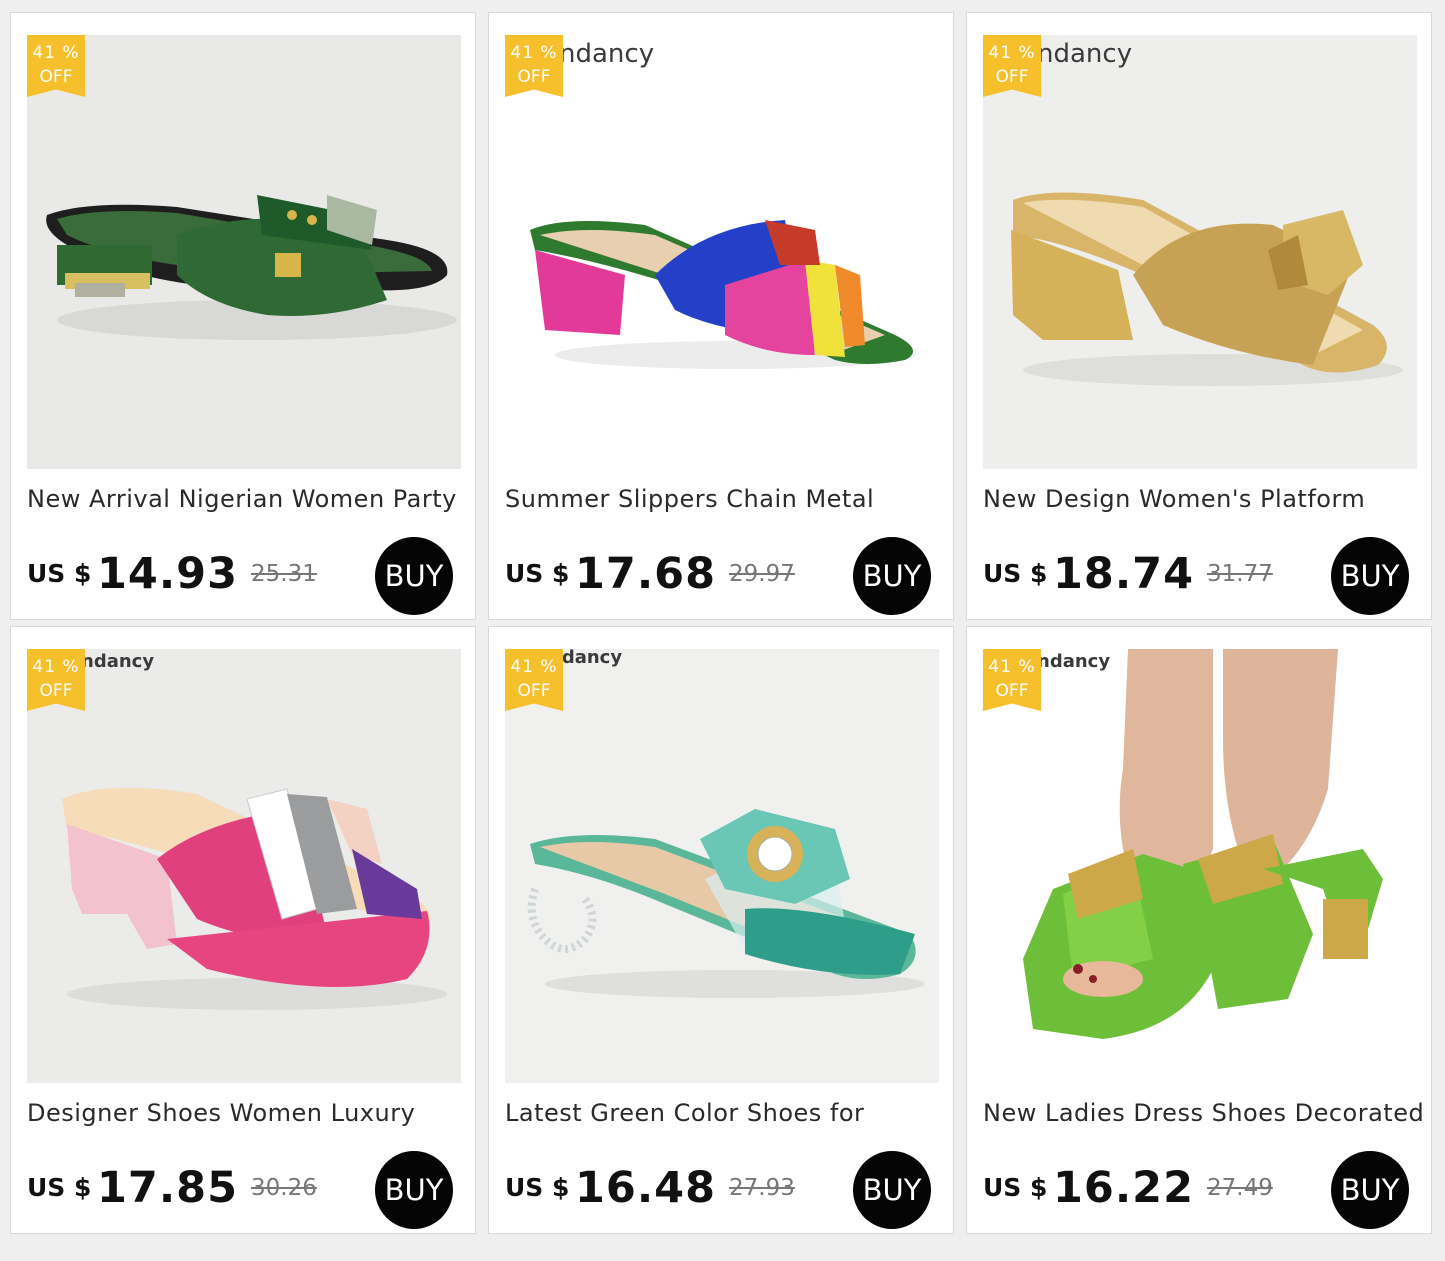  I want to click on product-title: New Ladies Dress Shoes Decorated, so click(1203, 1113).